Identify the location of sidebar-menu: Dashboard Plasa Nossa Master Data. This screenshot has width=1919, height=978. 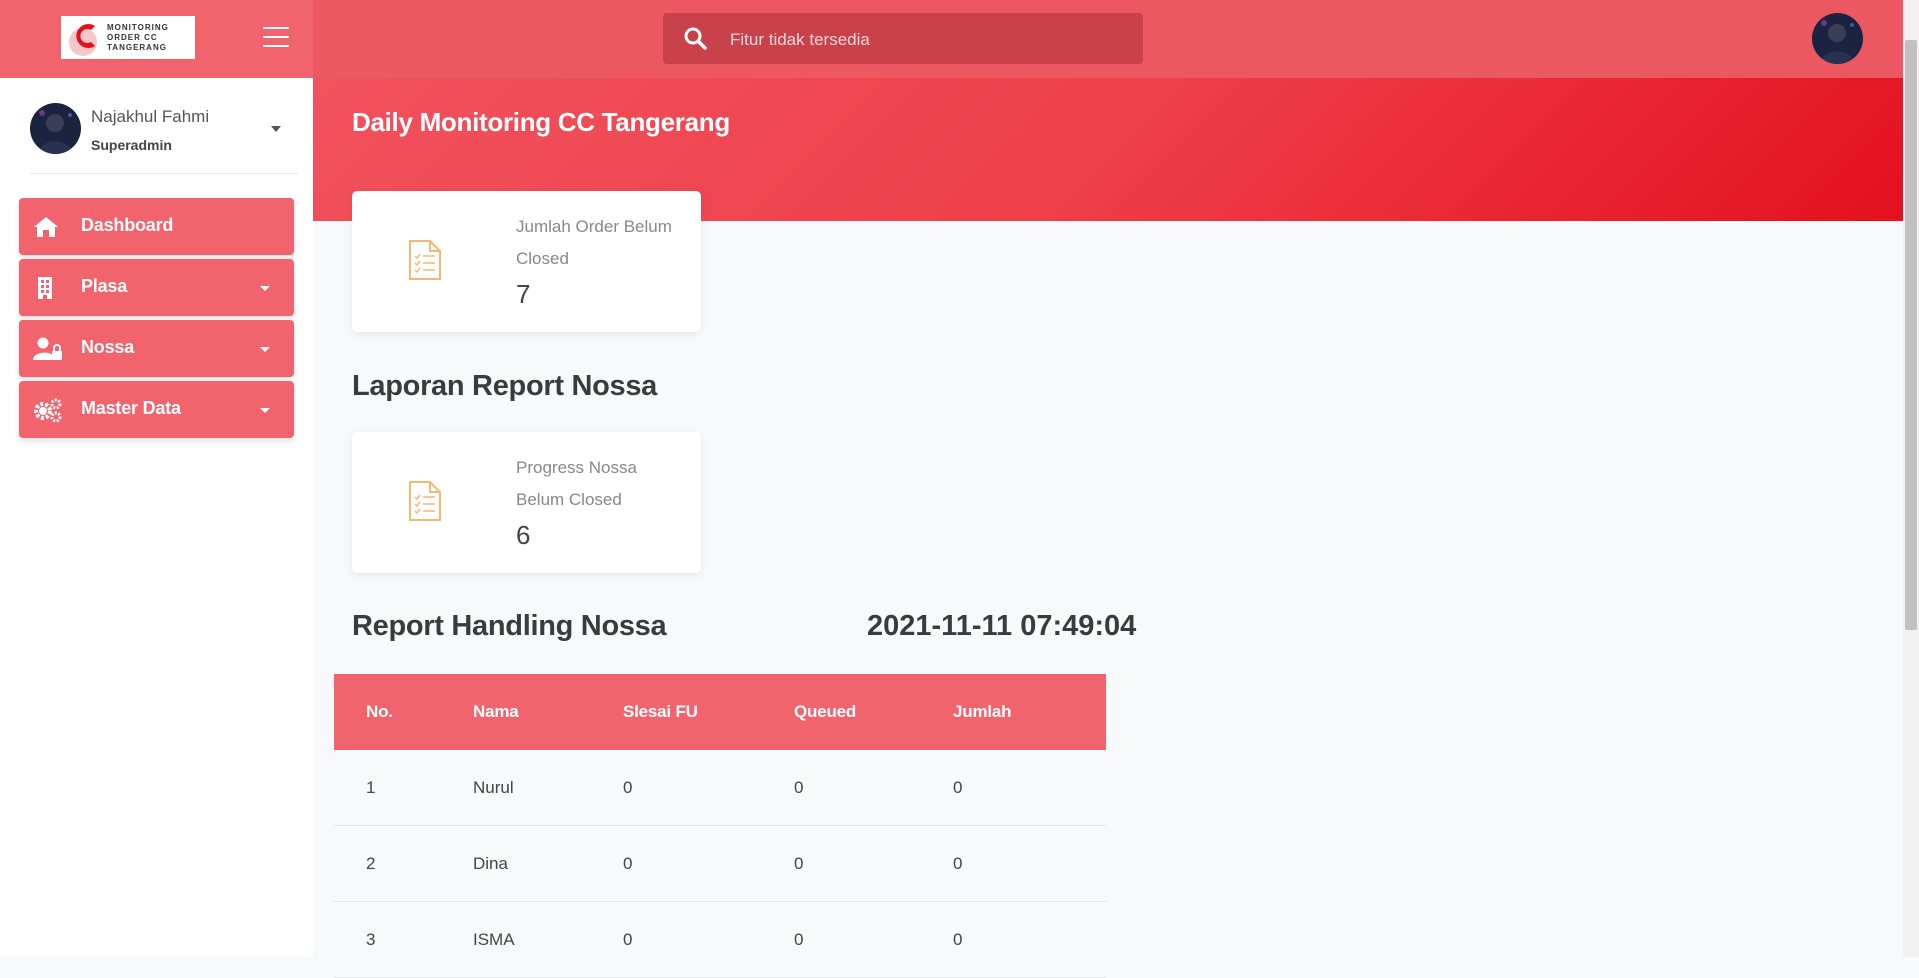
(156, 320).